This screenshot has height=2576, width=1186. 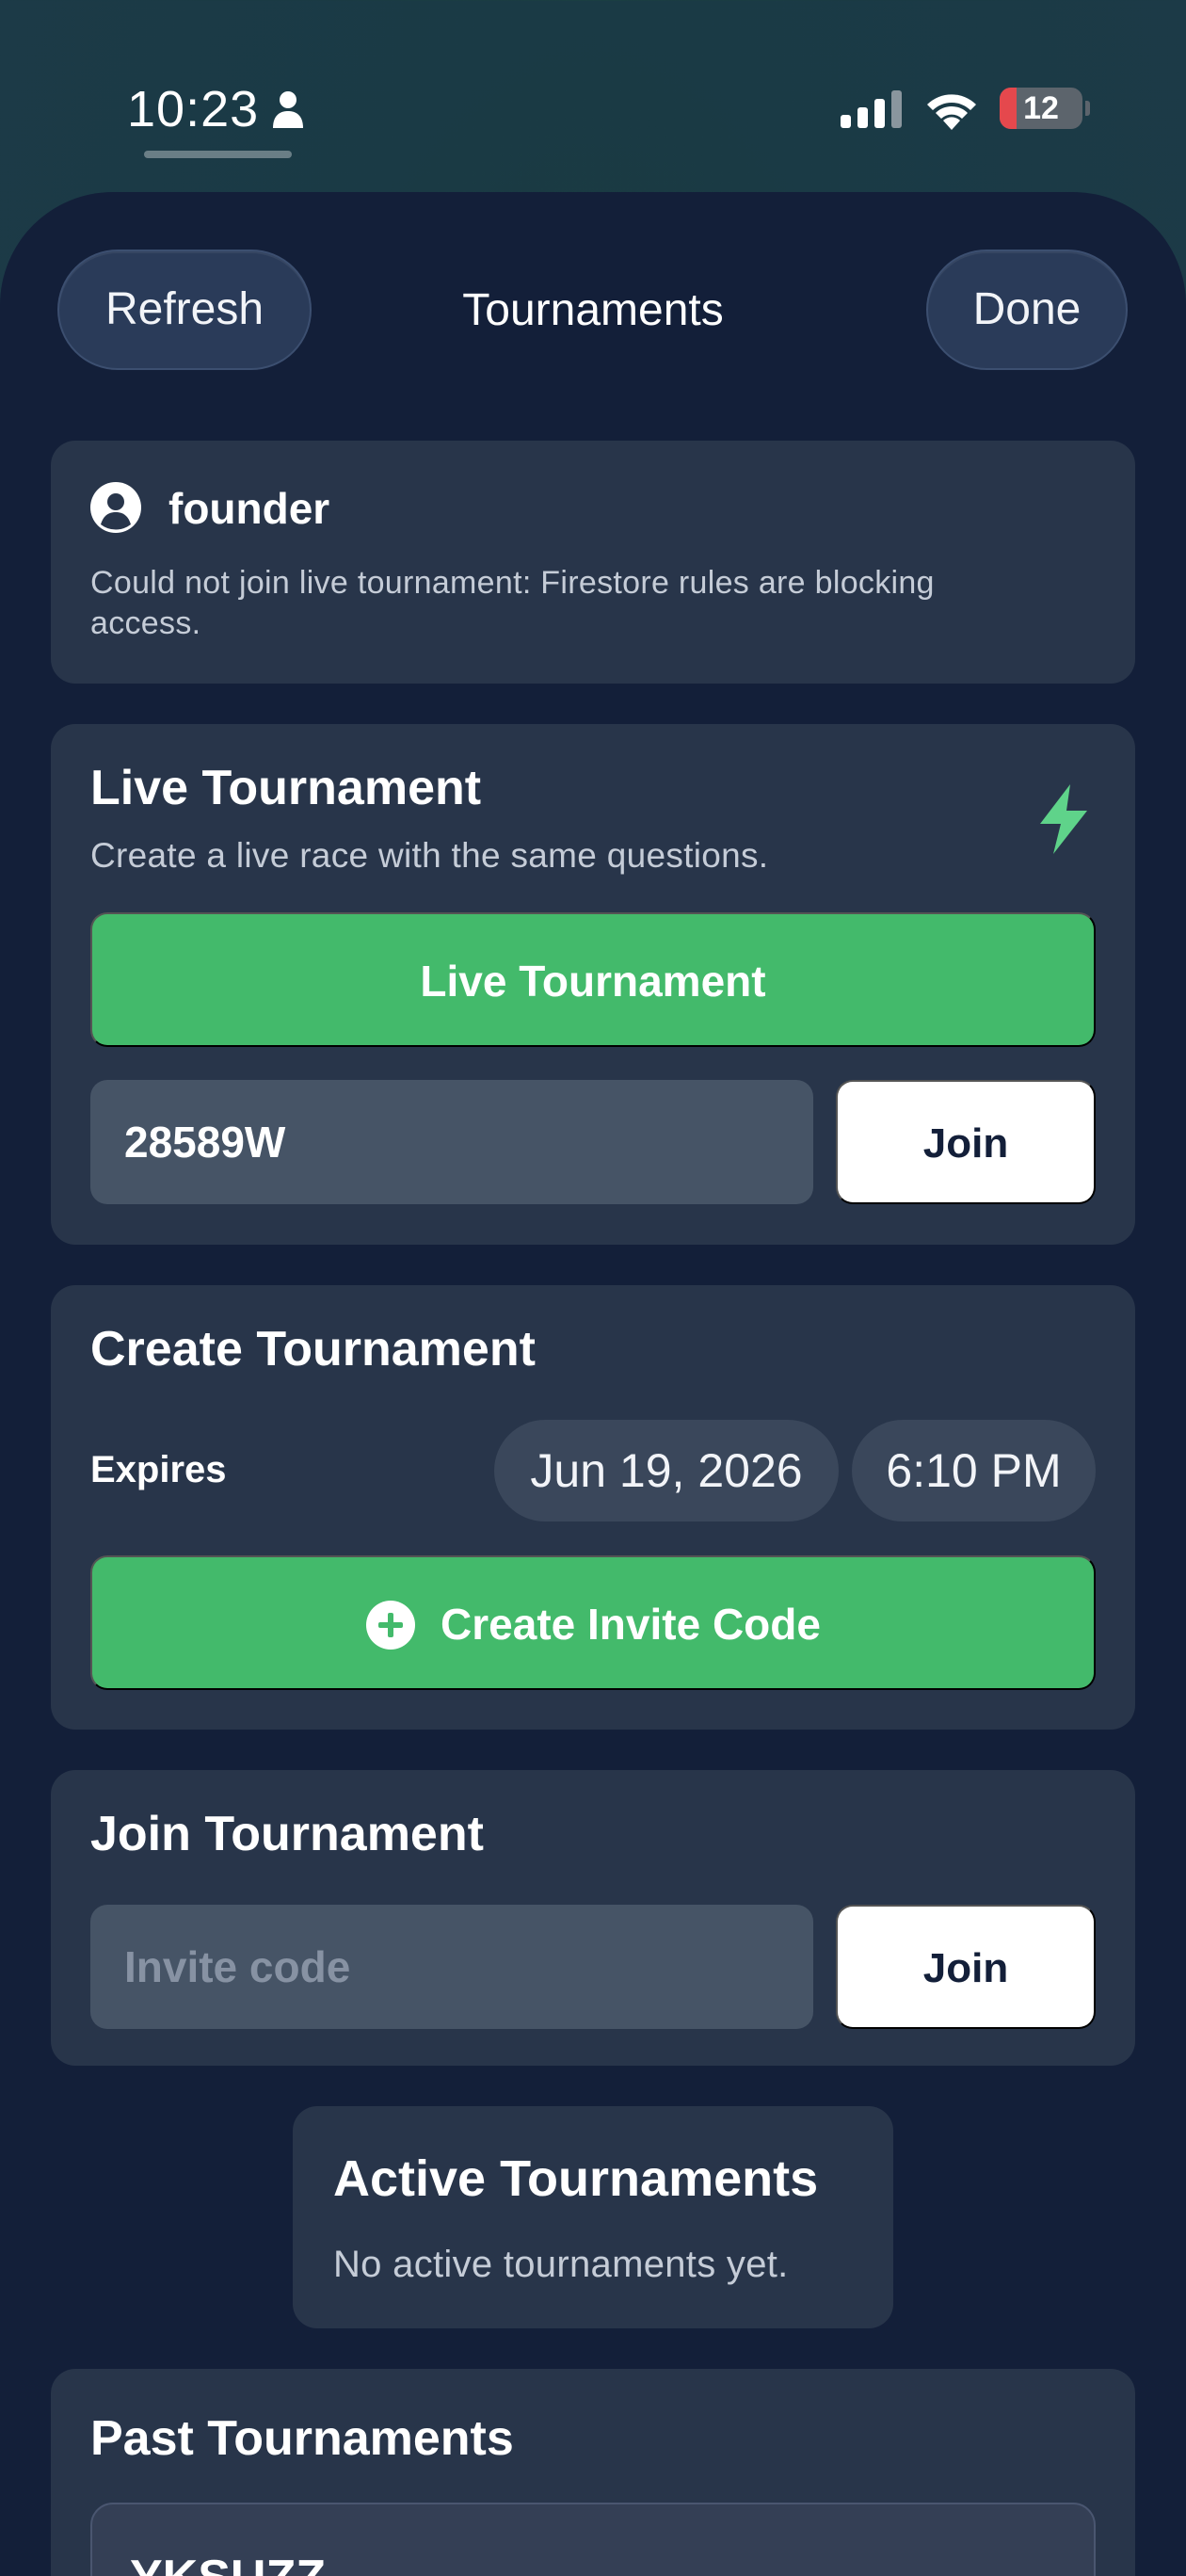 I want to click on user-circle-icon, so click(x=115, y=507).